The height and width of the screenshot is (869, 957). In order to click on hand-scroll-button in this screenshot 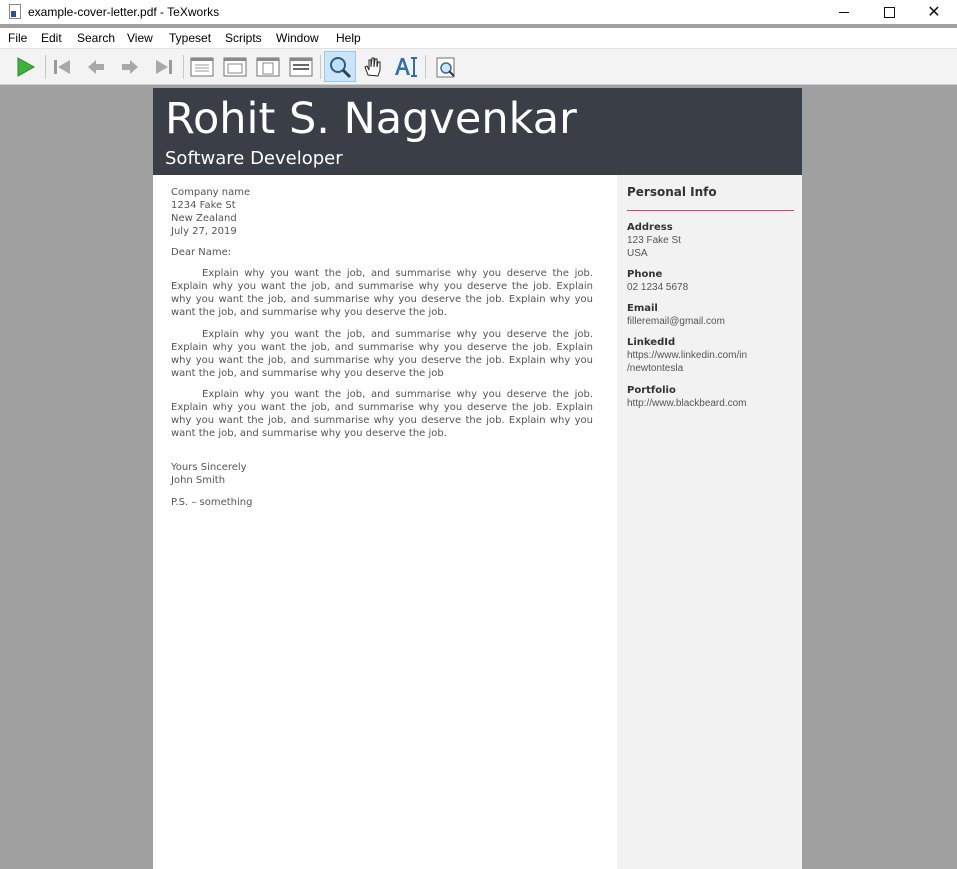, I will do `click(373, 67)`.